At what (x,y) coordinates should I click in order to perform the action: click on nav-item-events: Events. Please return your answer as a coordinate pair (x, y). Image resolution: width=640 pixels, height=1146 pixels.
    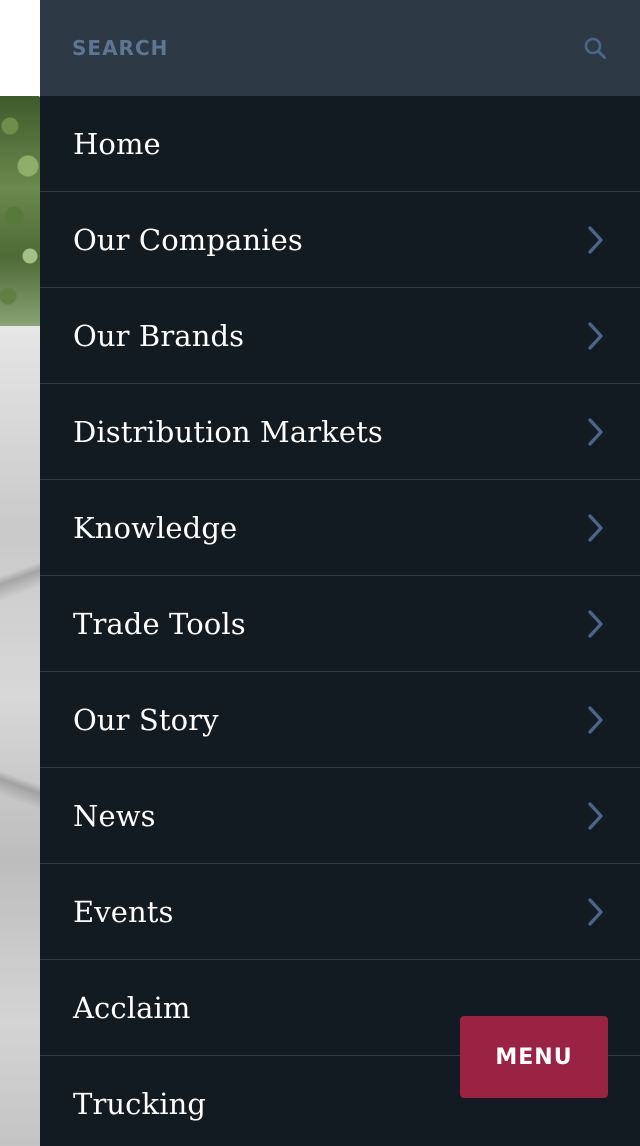
    Looking at the image, I should click on (340, 912).